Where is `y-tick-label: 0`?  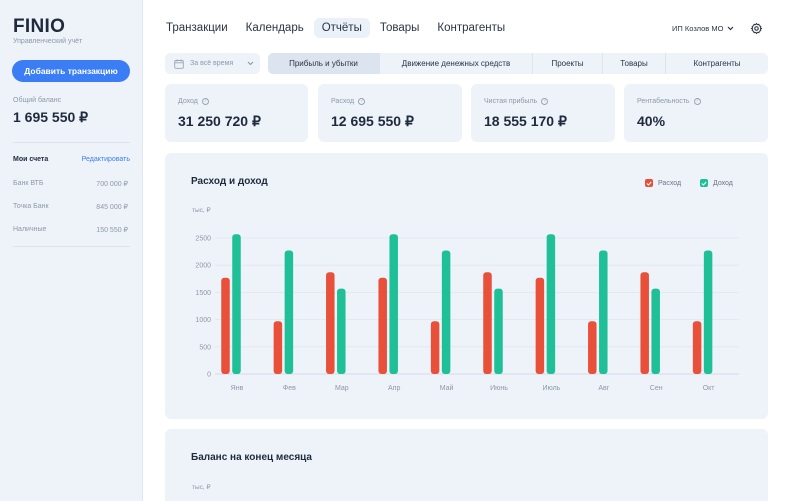 y-tick-label: 0 is located at coordinates (209, 375).